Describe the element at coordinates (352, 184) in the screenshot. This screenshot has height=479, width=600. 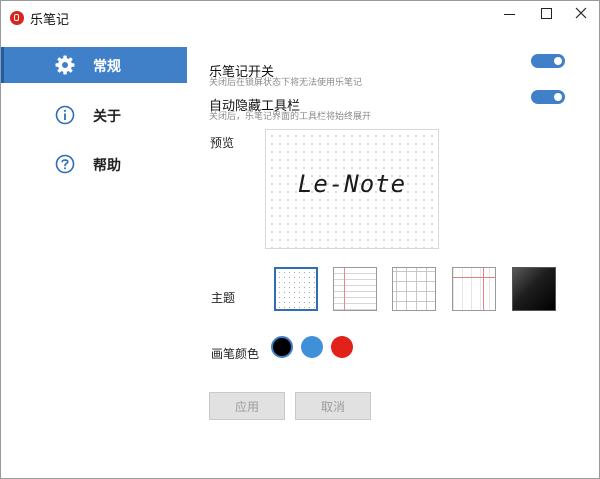
I see `preview-sample-text: Le-Note` at that location.